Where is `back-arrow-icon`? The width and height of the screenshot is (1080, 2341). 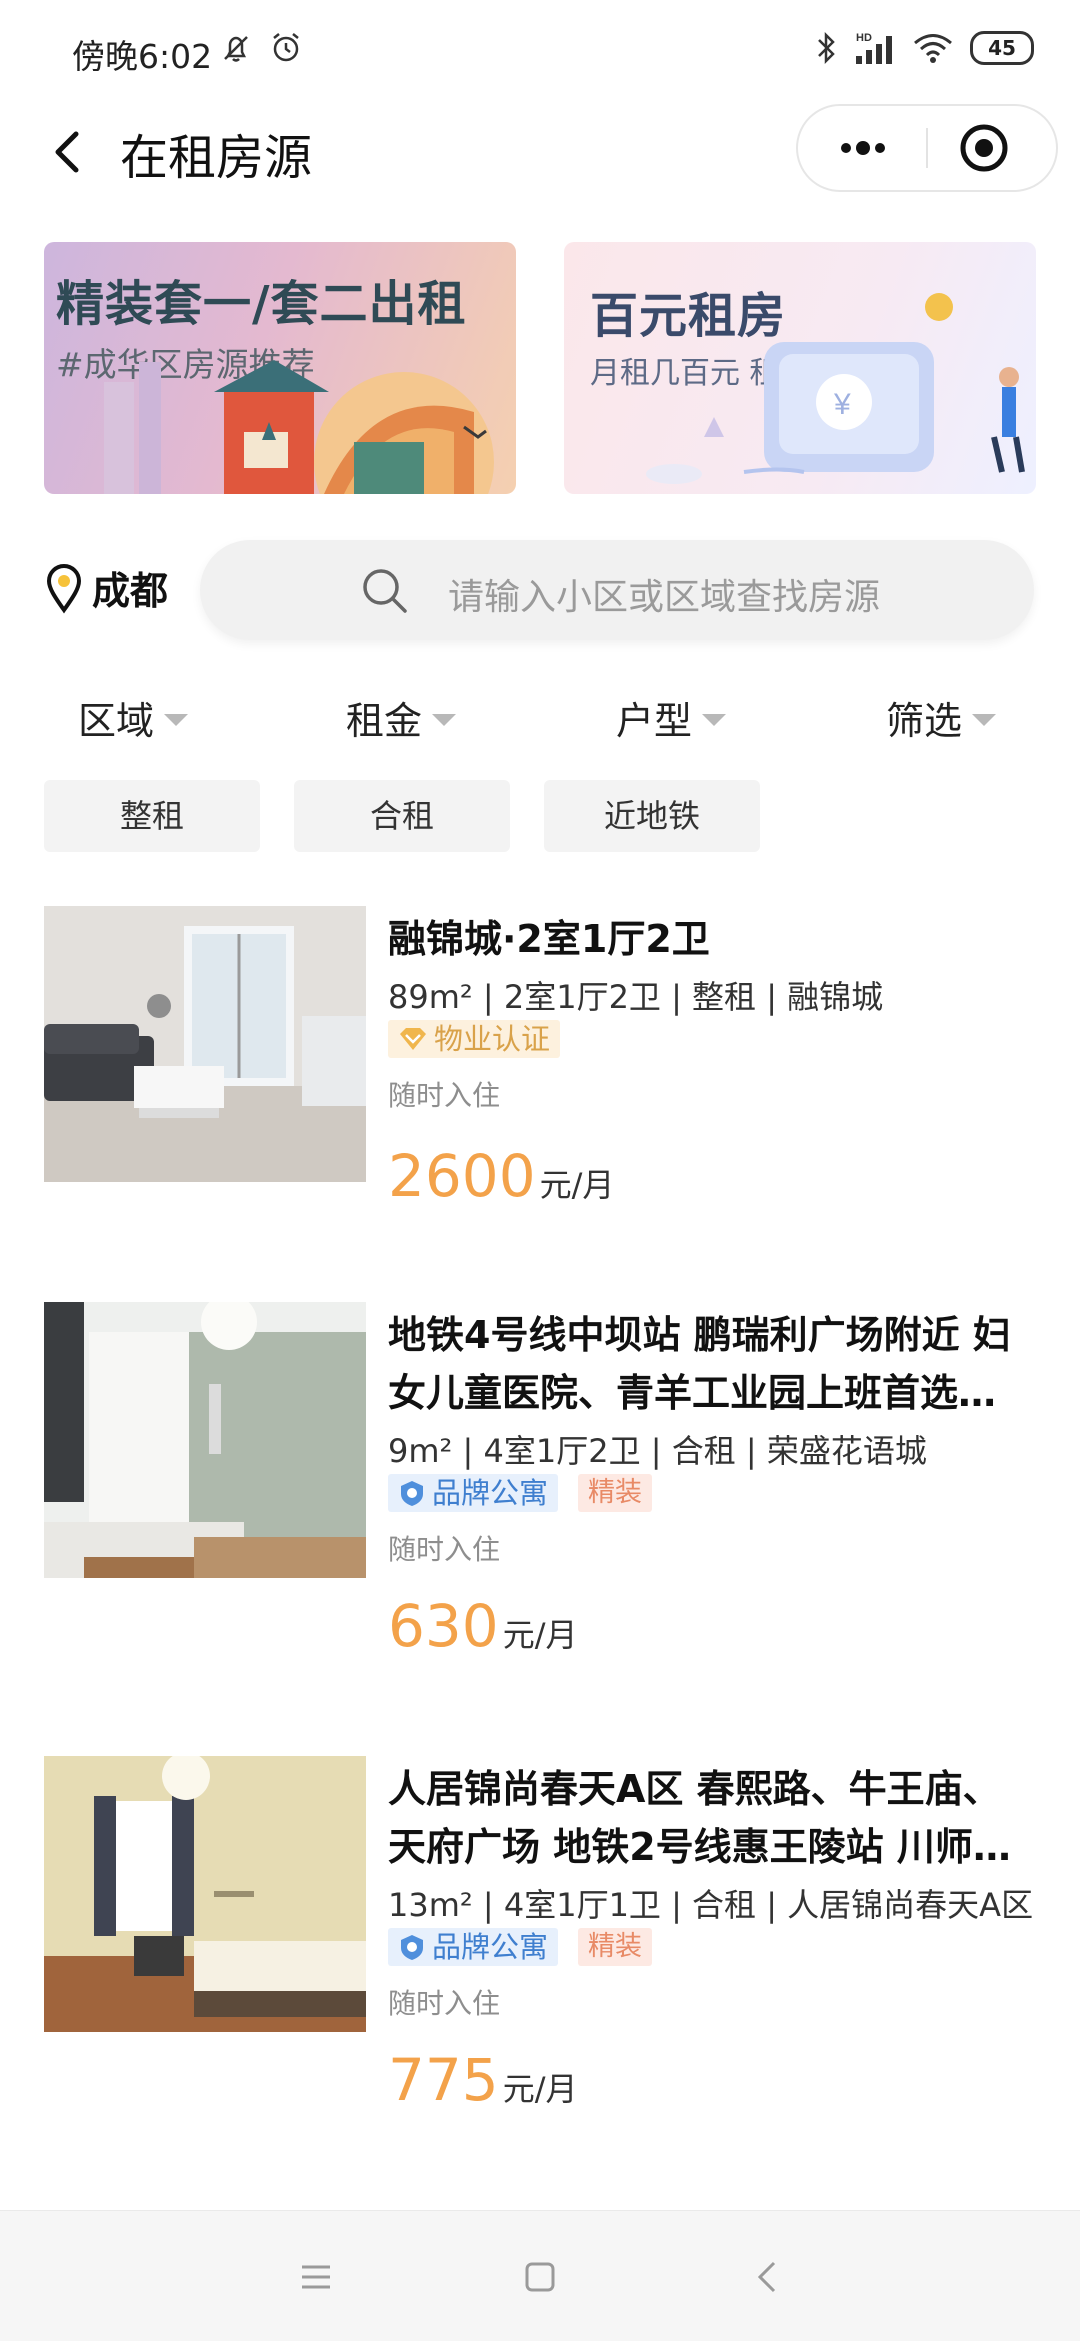 back-arrow-icon is located at coordinates (70, 152).